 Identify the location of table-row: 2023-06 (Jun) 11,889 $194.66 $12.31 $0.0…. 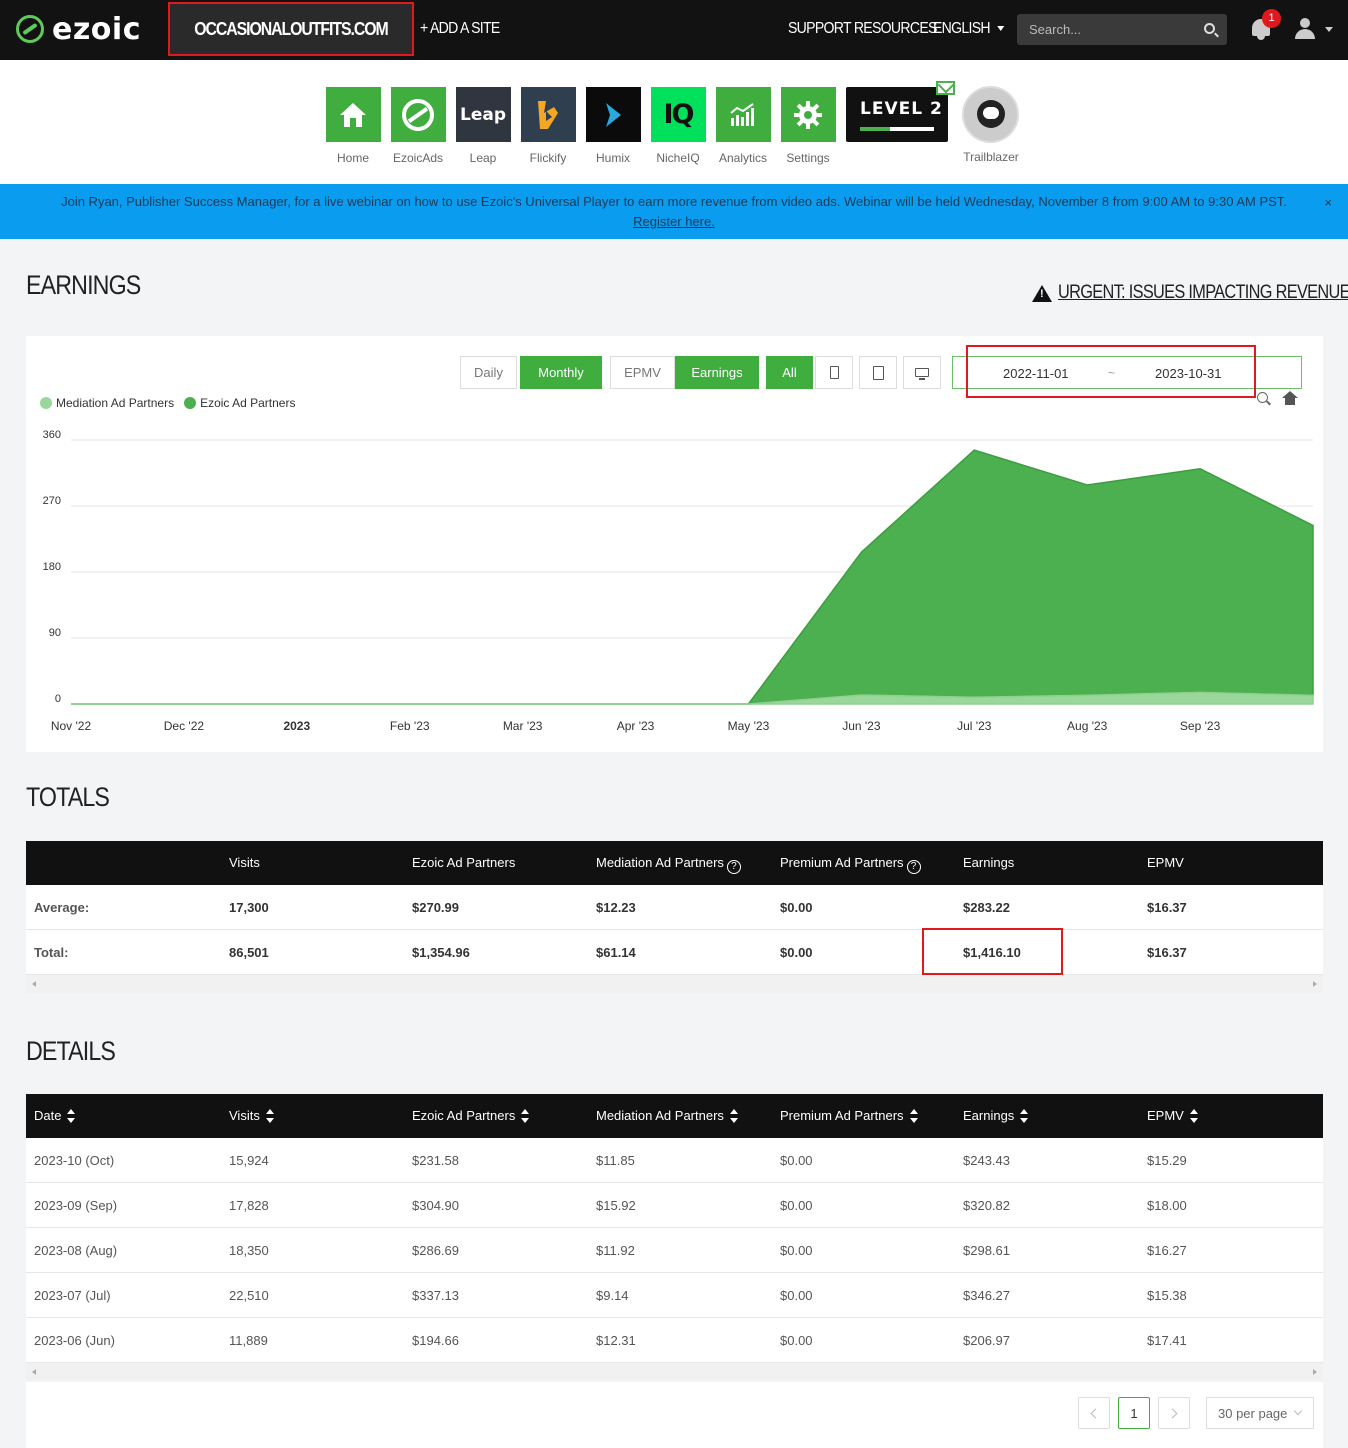
(674, 1340).